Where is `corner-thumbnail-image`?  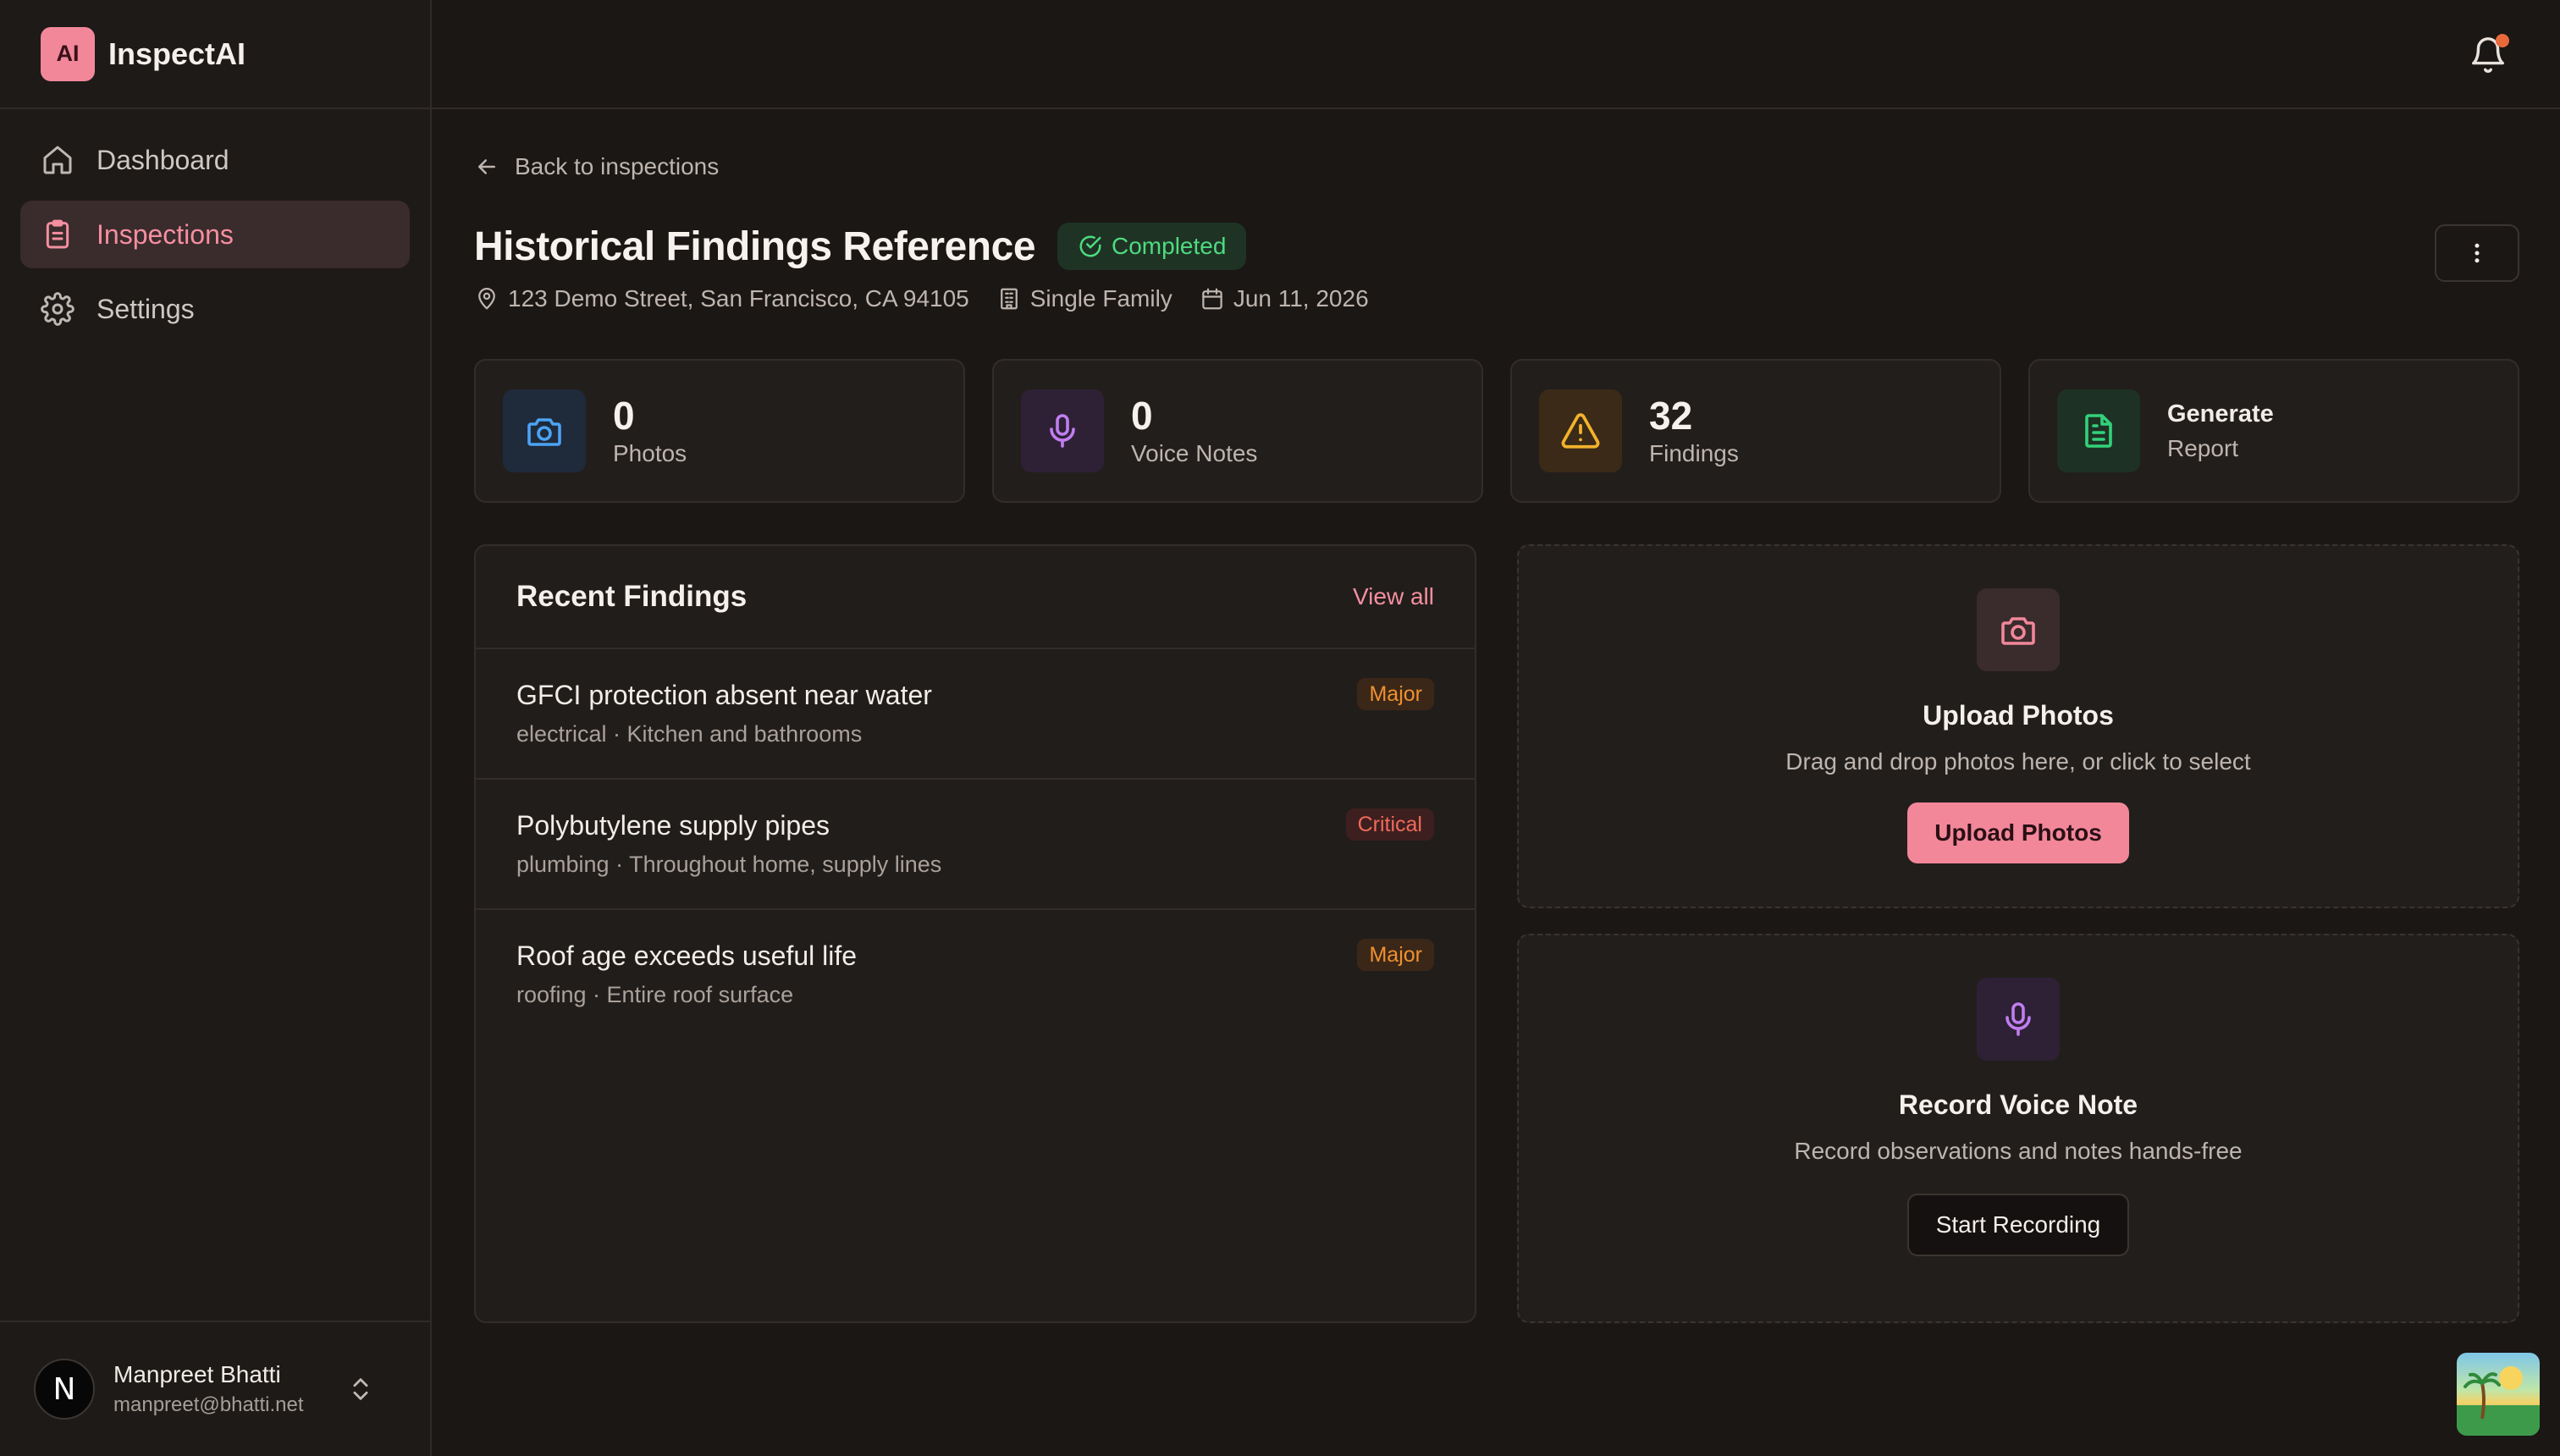 corner-thumbnail-image is located at coordinates (2498, 1394).